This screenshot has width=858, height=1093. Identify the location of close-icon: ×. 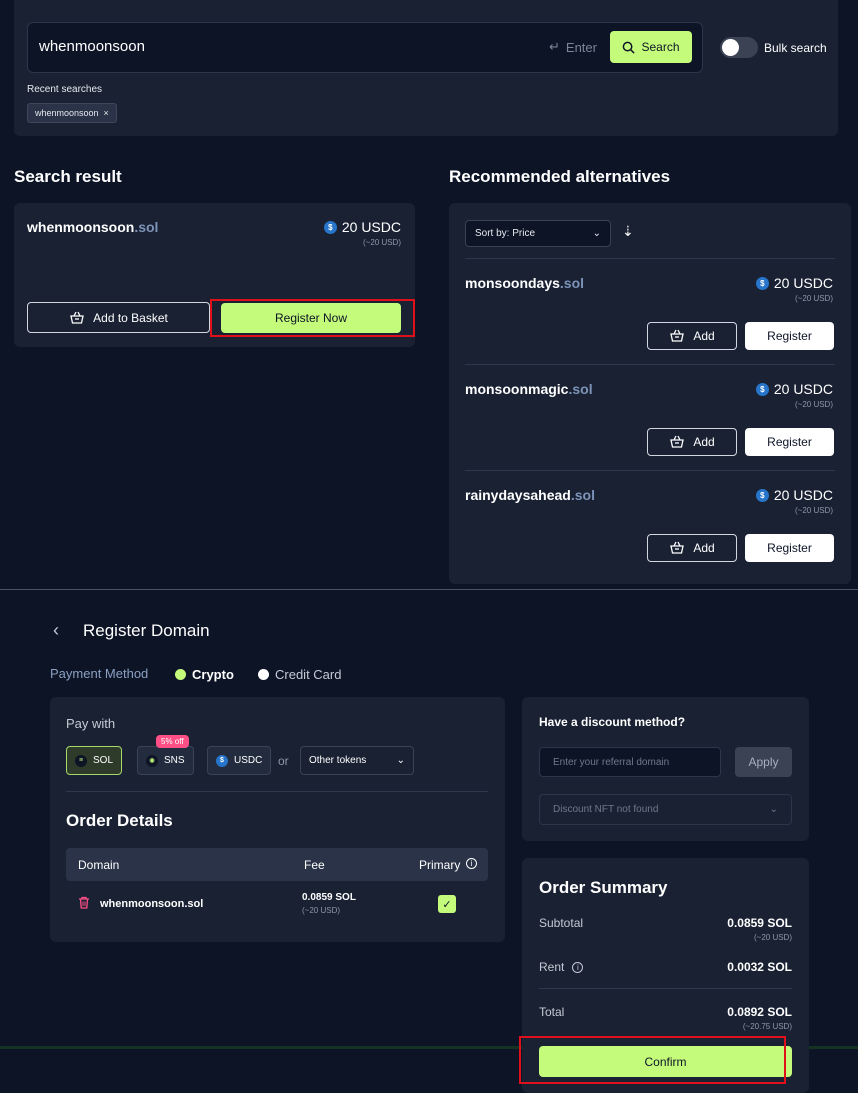
(106, 113).